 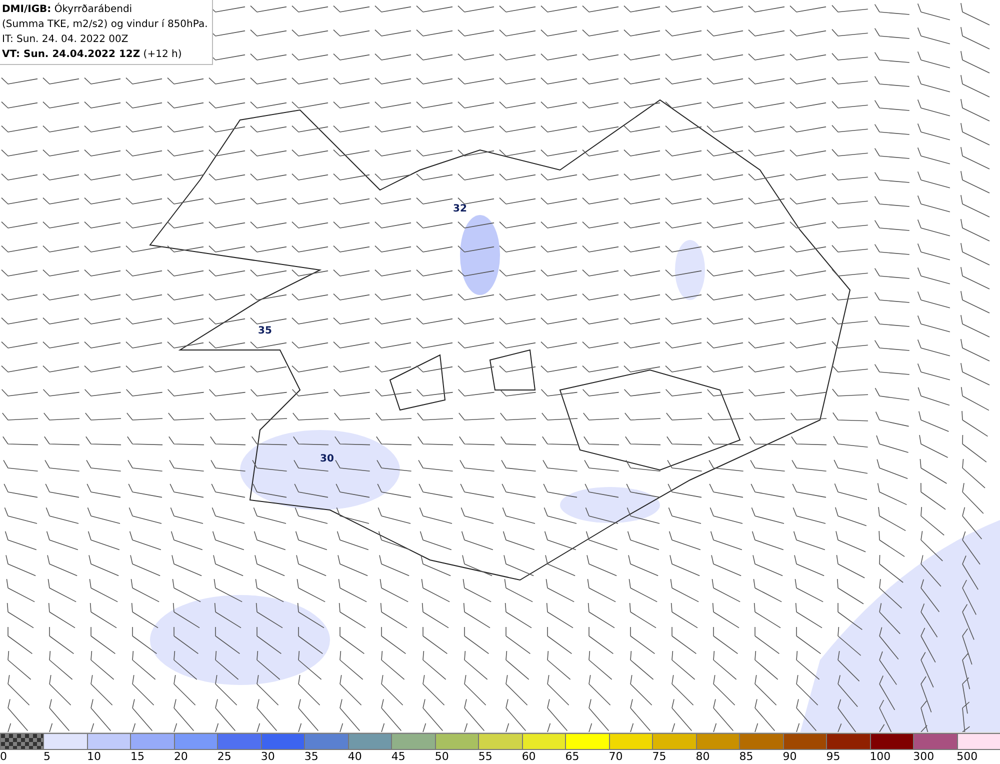 I want to click on legend-label: 65, so click(x=572, y=757).